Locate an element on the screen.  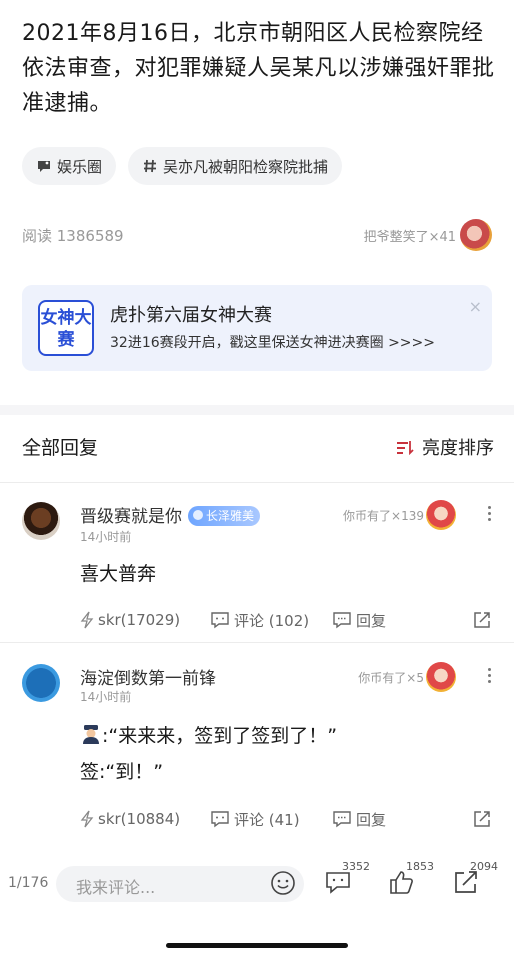
user-badge: 长泽雅美 is located at coordinates (224, 516).